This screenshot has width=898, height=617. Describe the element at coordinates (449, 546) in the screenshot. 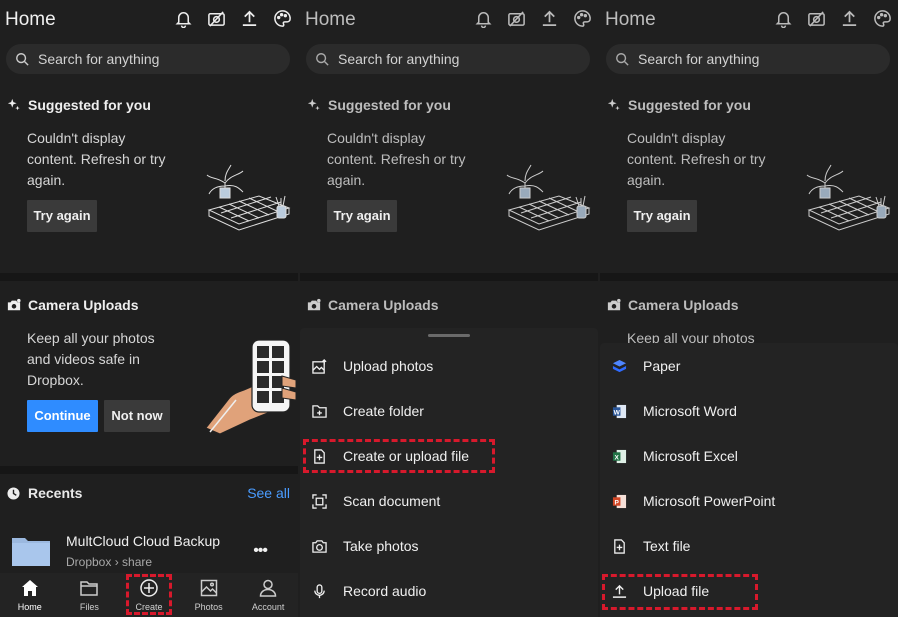

I see `sheet-item-take-photos: Take photos` at that location.